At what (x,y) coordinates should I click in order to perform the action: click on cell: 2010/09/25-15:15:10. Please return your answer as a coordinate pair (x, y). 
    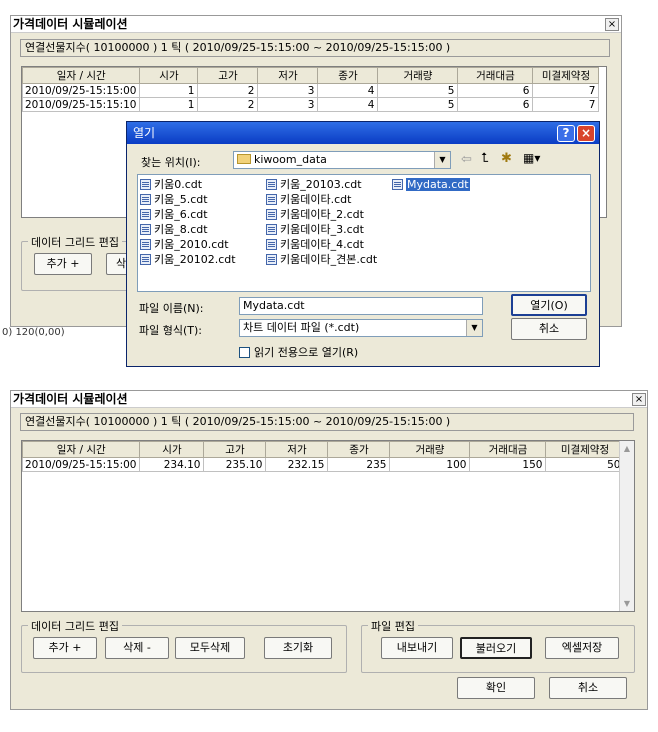
    Looking at the image, I should click on (81, 104).